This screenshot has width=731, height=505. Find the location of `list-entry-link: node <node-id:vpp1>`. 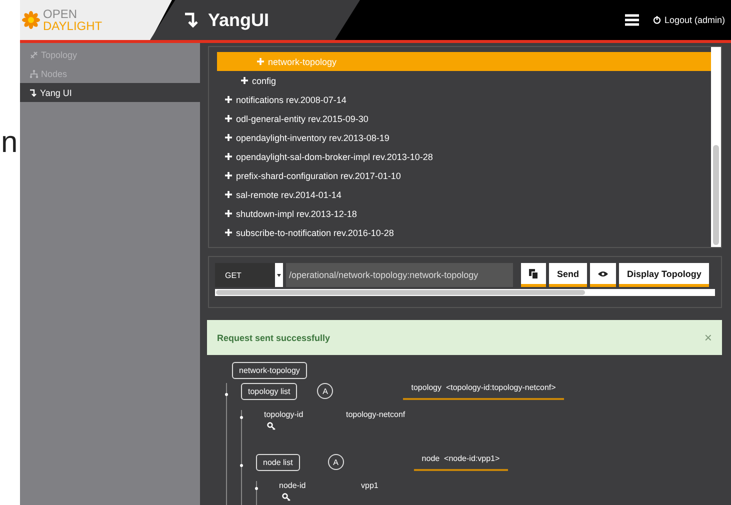

list-entry-link: node <node-id:vpp1> is located at coordinates (461, 462).